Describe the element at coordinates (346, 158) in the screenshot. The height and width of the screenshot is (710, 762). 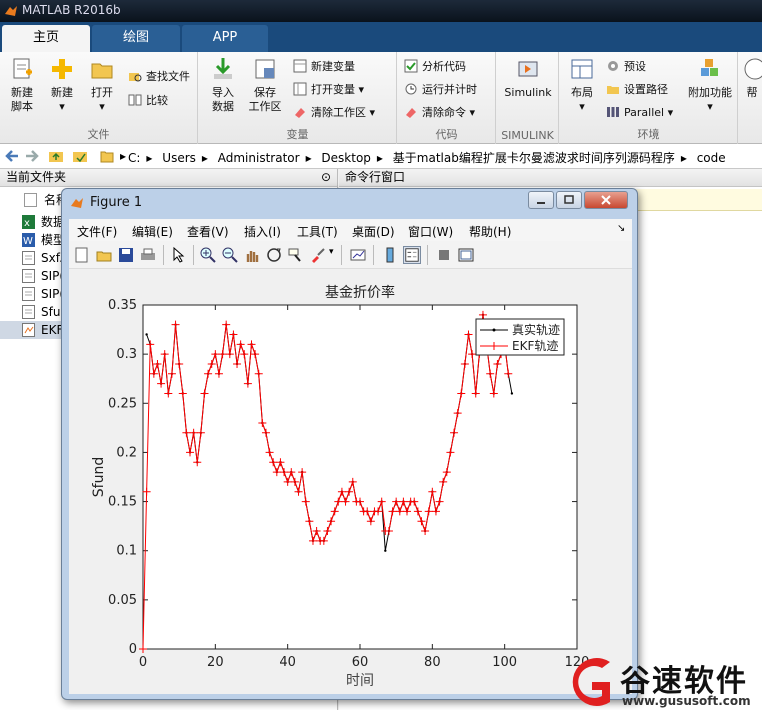
I see `breadcrumb-item: Desktop` at that location.